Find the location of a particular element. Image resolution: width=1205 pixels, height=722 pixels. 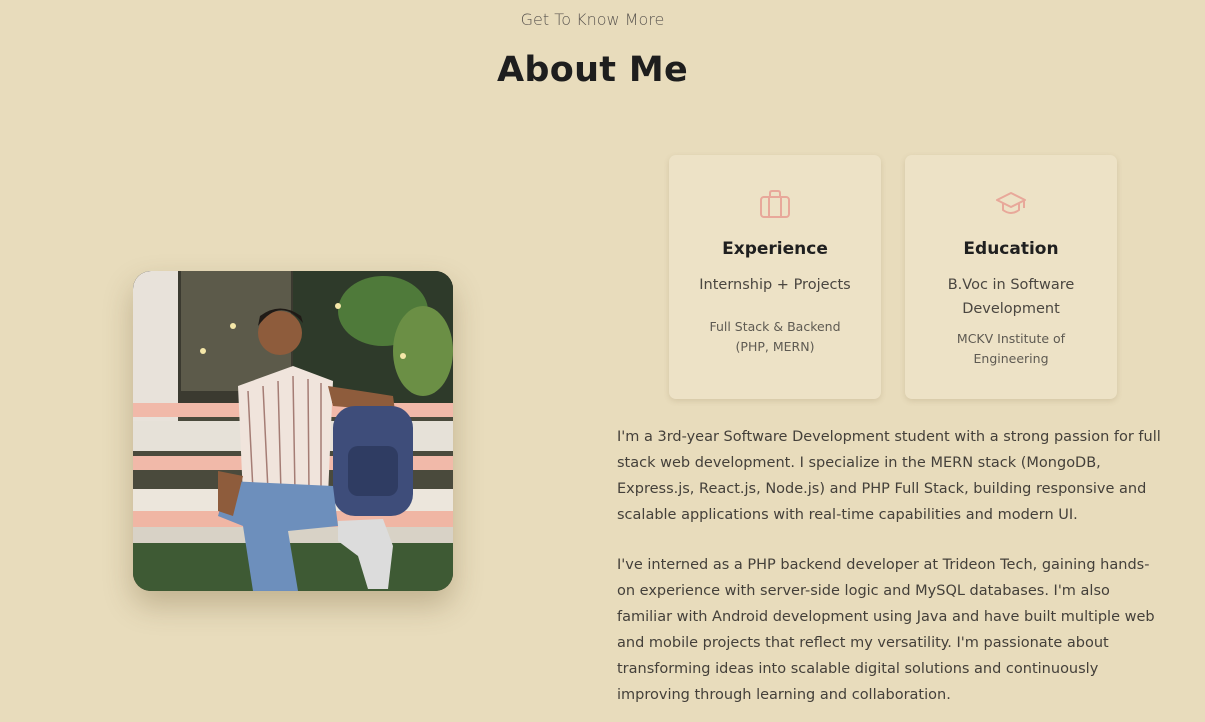

graduation-cap-icon is located at coordinates (1011, 204).